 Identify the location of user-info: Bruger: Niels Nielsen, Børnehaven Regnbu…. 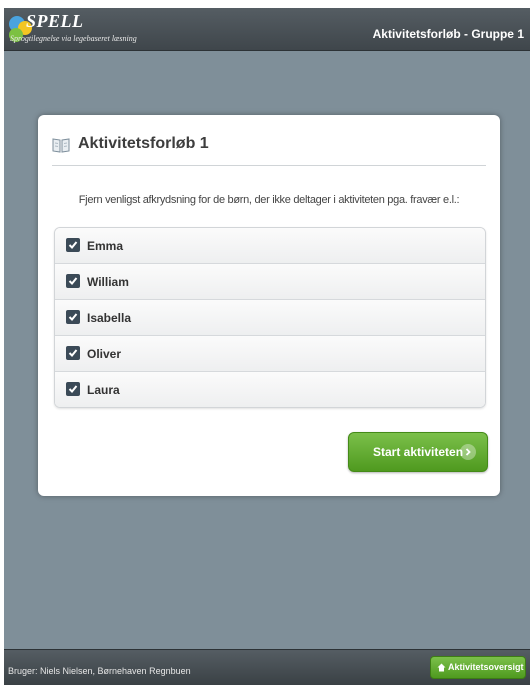
(99, 671).